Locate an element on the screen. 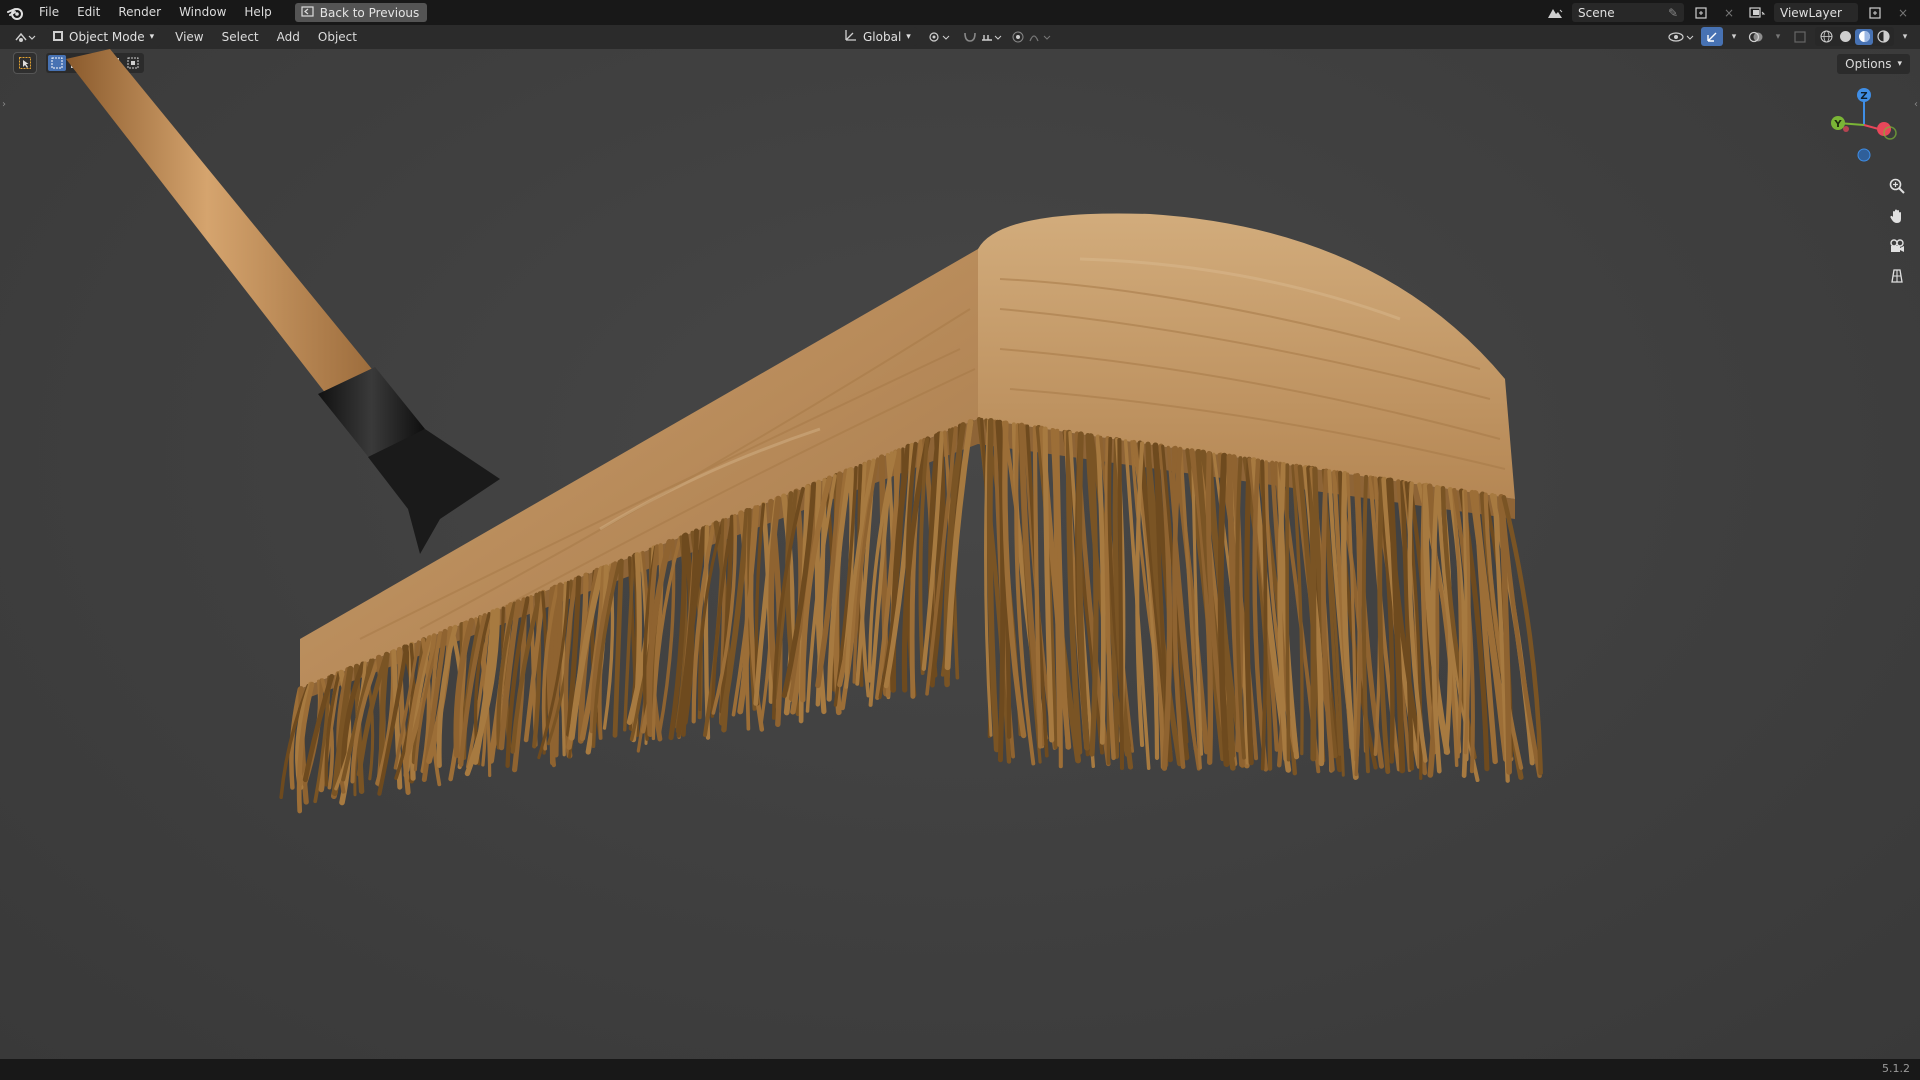 This screenshot has width=1920, height=1080. pin-icon: ✎ is located at coordinates (1673, 13).